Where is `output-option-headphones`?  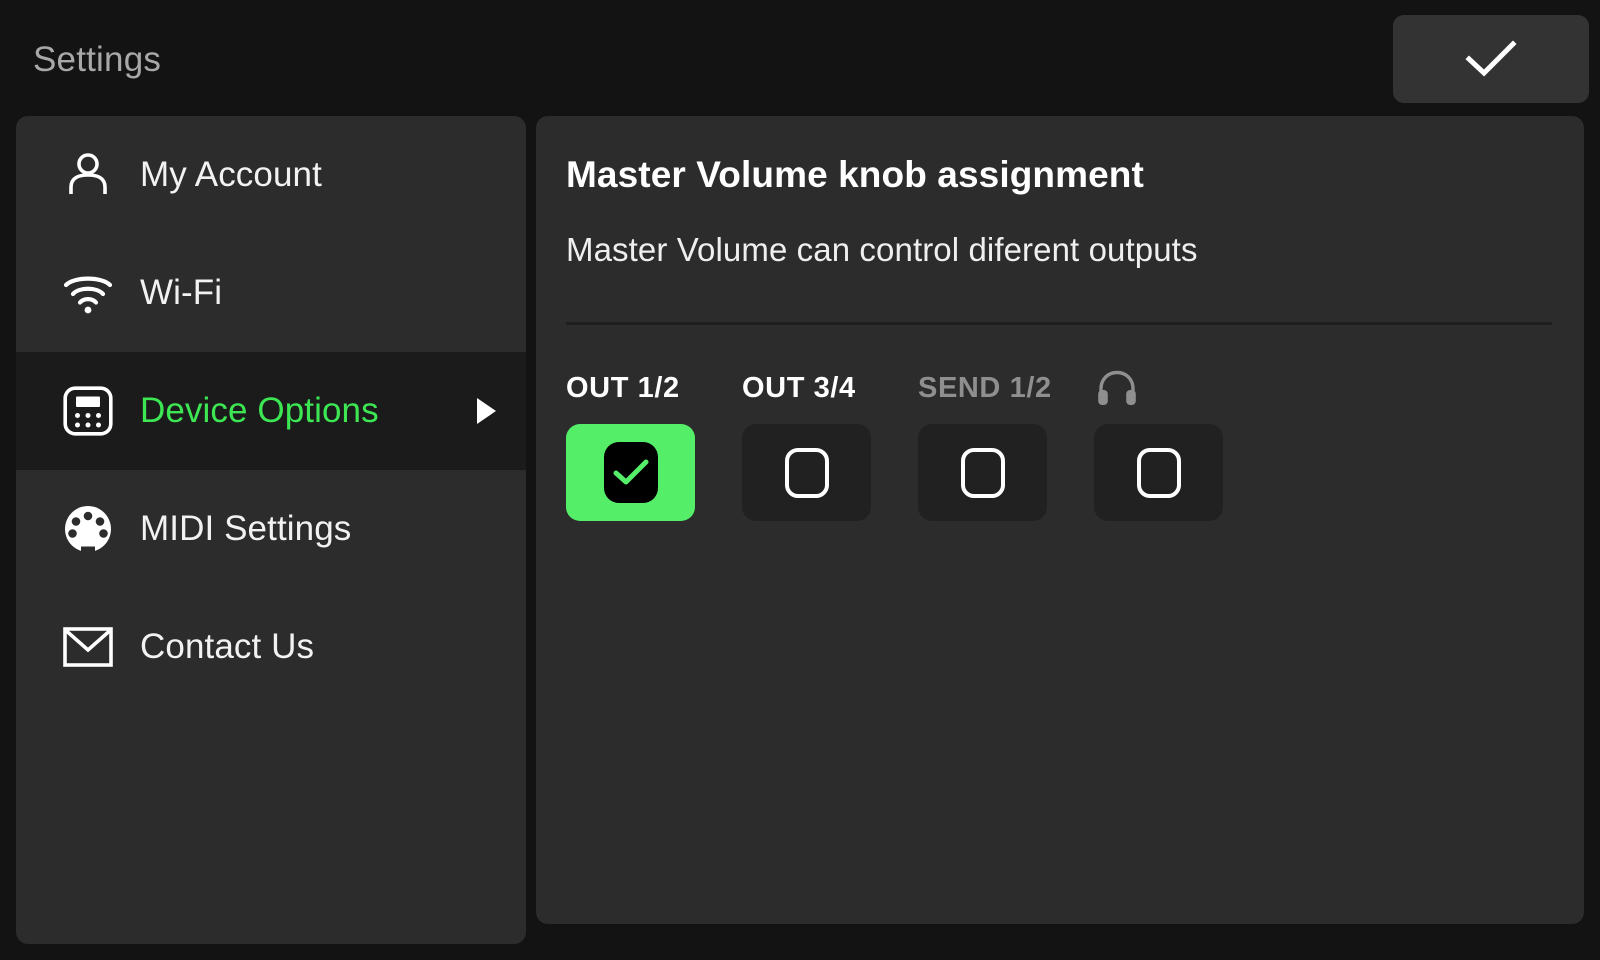 output-option-headphones is located at coordinates (1182, 443).